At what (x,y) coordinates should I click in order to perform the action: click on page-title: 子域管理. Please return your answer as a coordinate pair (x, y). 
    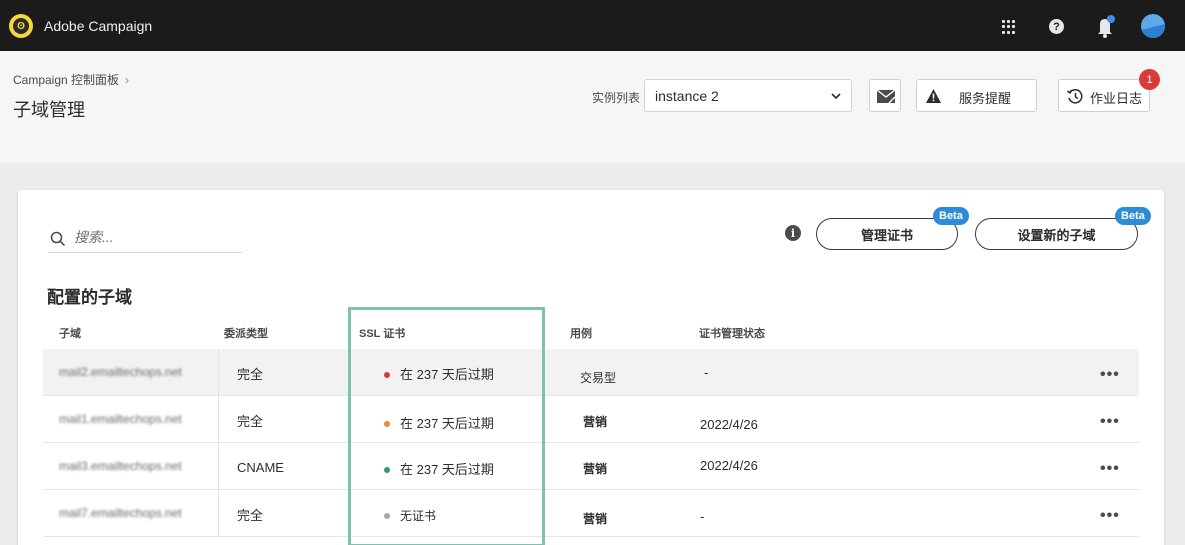
    Looking at the image, I should click on (49, 110).